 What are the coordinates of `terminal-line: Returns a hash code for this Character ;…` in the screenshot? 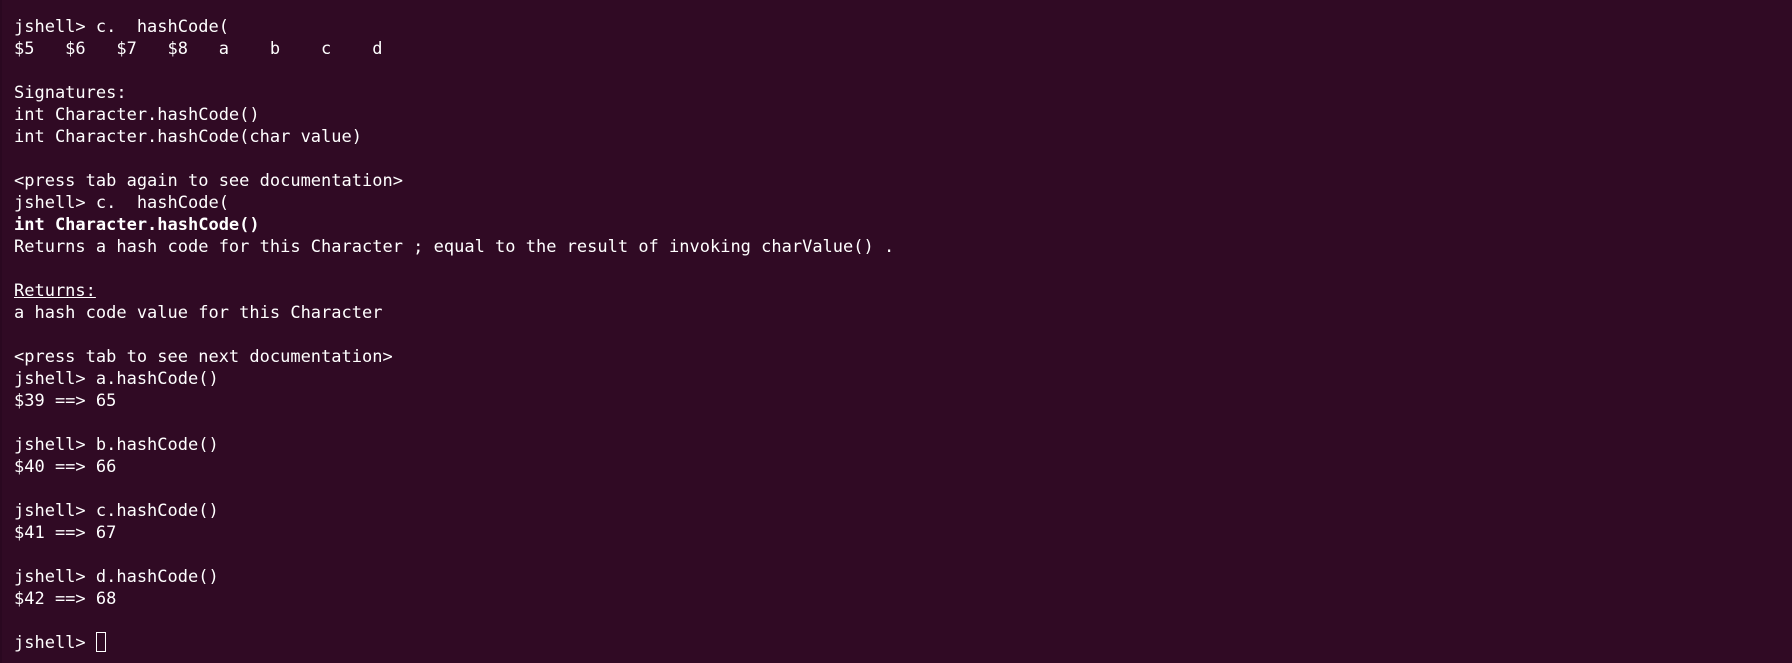 It's located at (454, 247).